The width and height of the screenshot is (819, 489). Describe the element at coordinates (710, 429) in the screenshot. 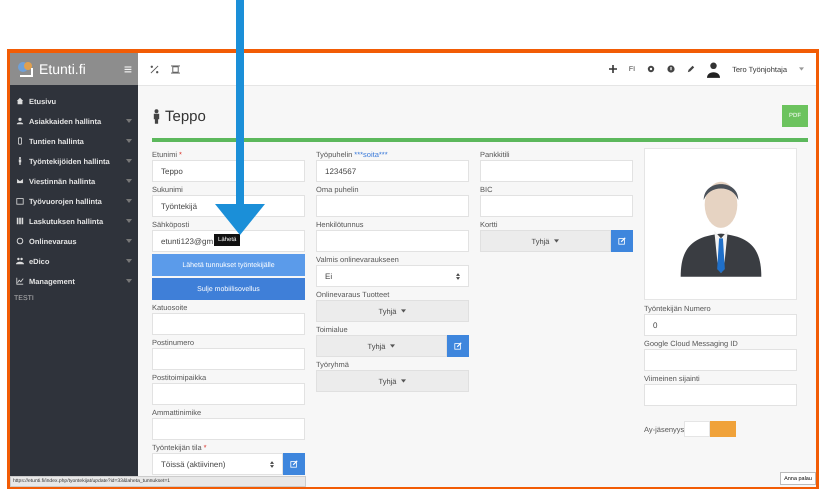

I see `toggle-switch` at that location.